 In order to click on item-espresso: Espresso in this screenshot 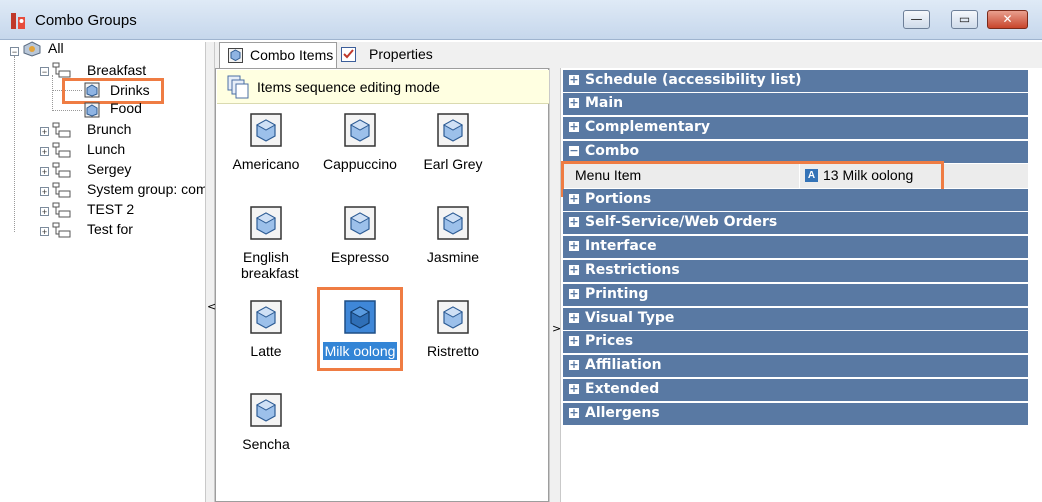, I will do `click(360, 249)`.